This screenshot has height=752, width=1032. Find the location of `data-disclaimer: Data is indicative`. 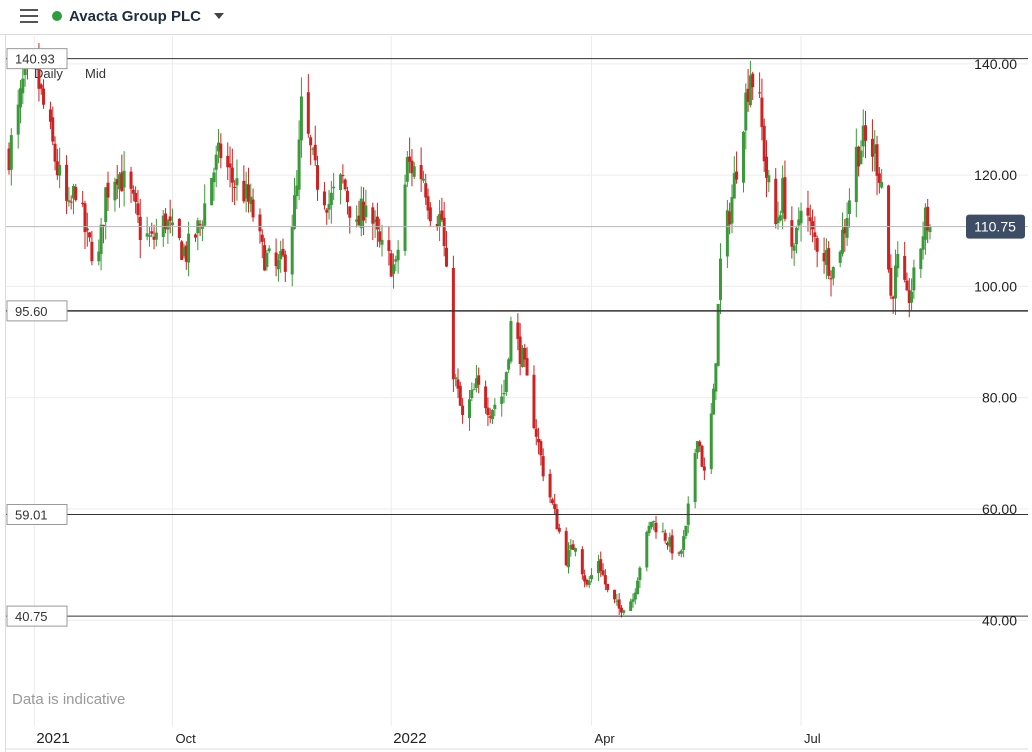

data-disclaimer: Data is indicative is located at coordinates (69, 699).